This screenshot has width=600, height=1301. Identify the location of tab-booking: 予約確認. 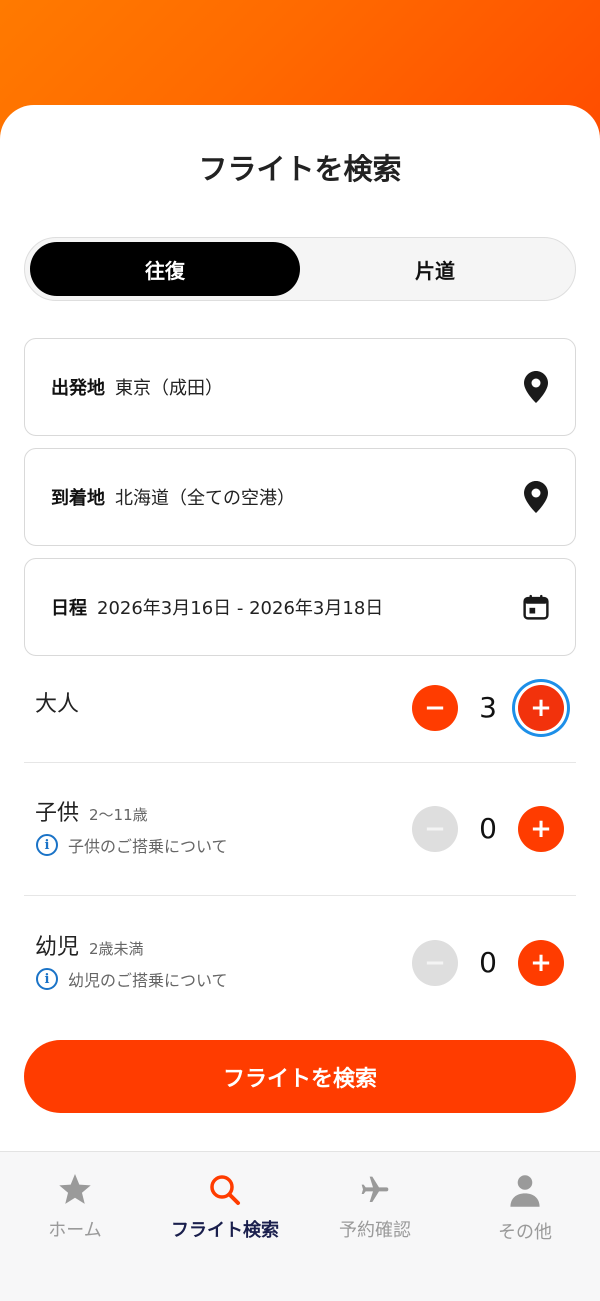
(375, 1207).